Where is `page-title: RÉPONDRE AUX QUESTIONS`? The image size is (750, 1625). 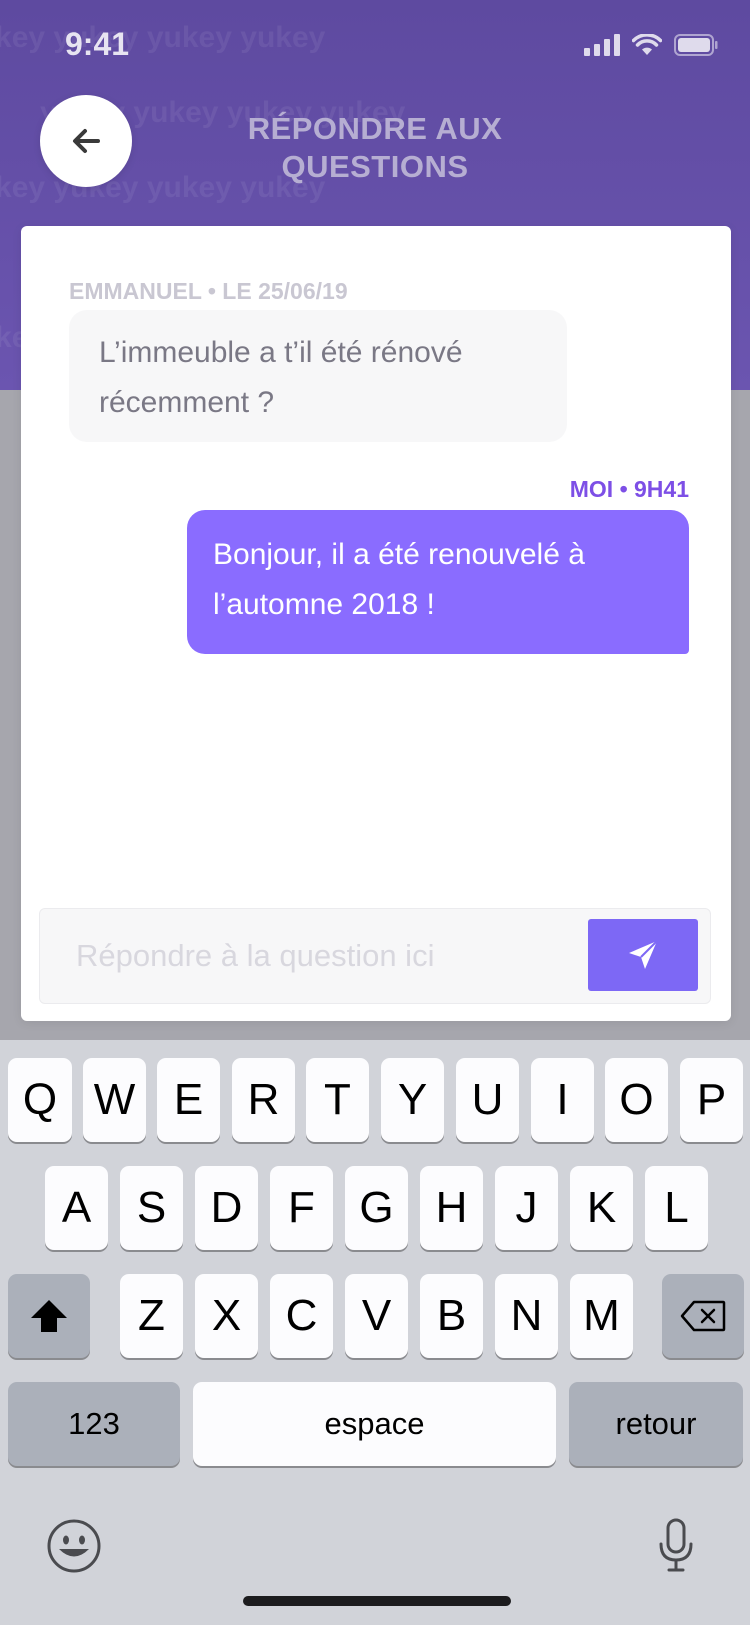
page-title: RÉPONDRE AUX QUESTIONS is located at coordinates (375, 147).